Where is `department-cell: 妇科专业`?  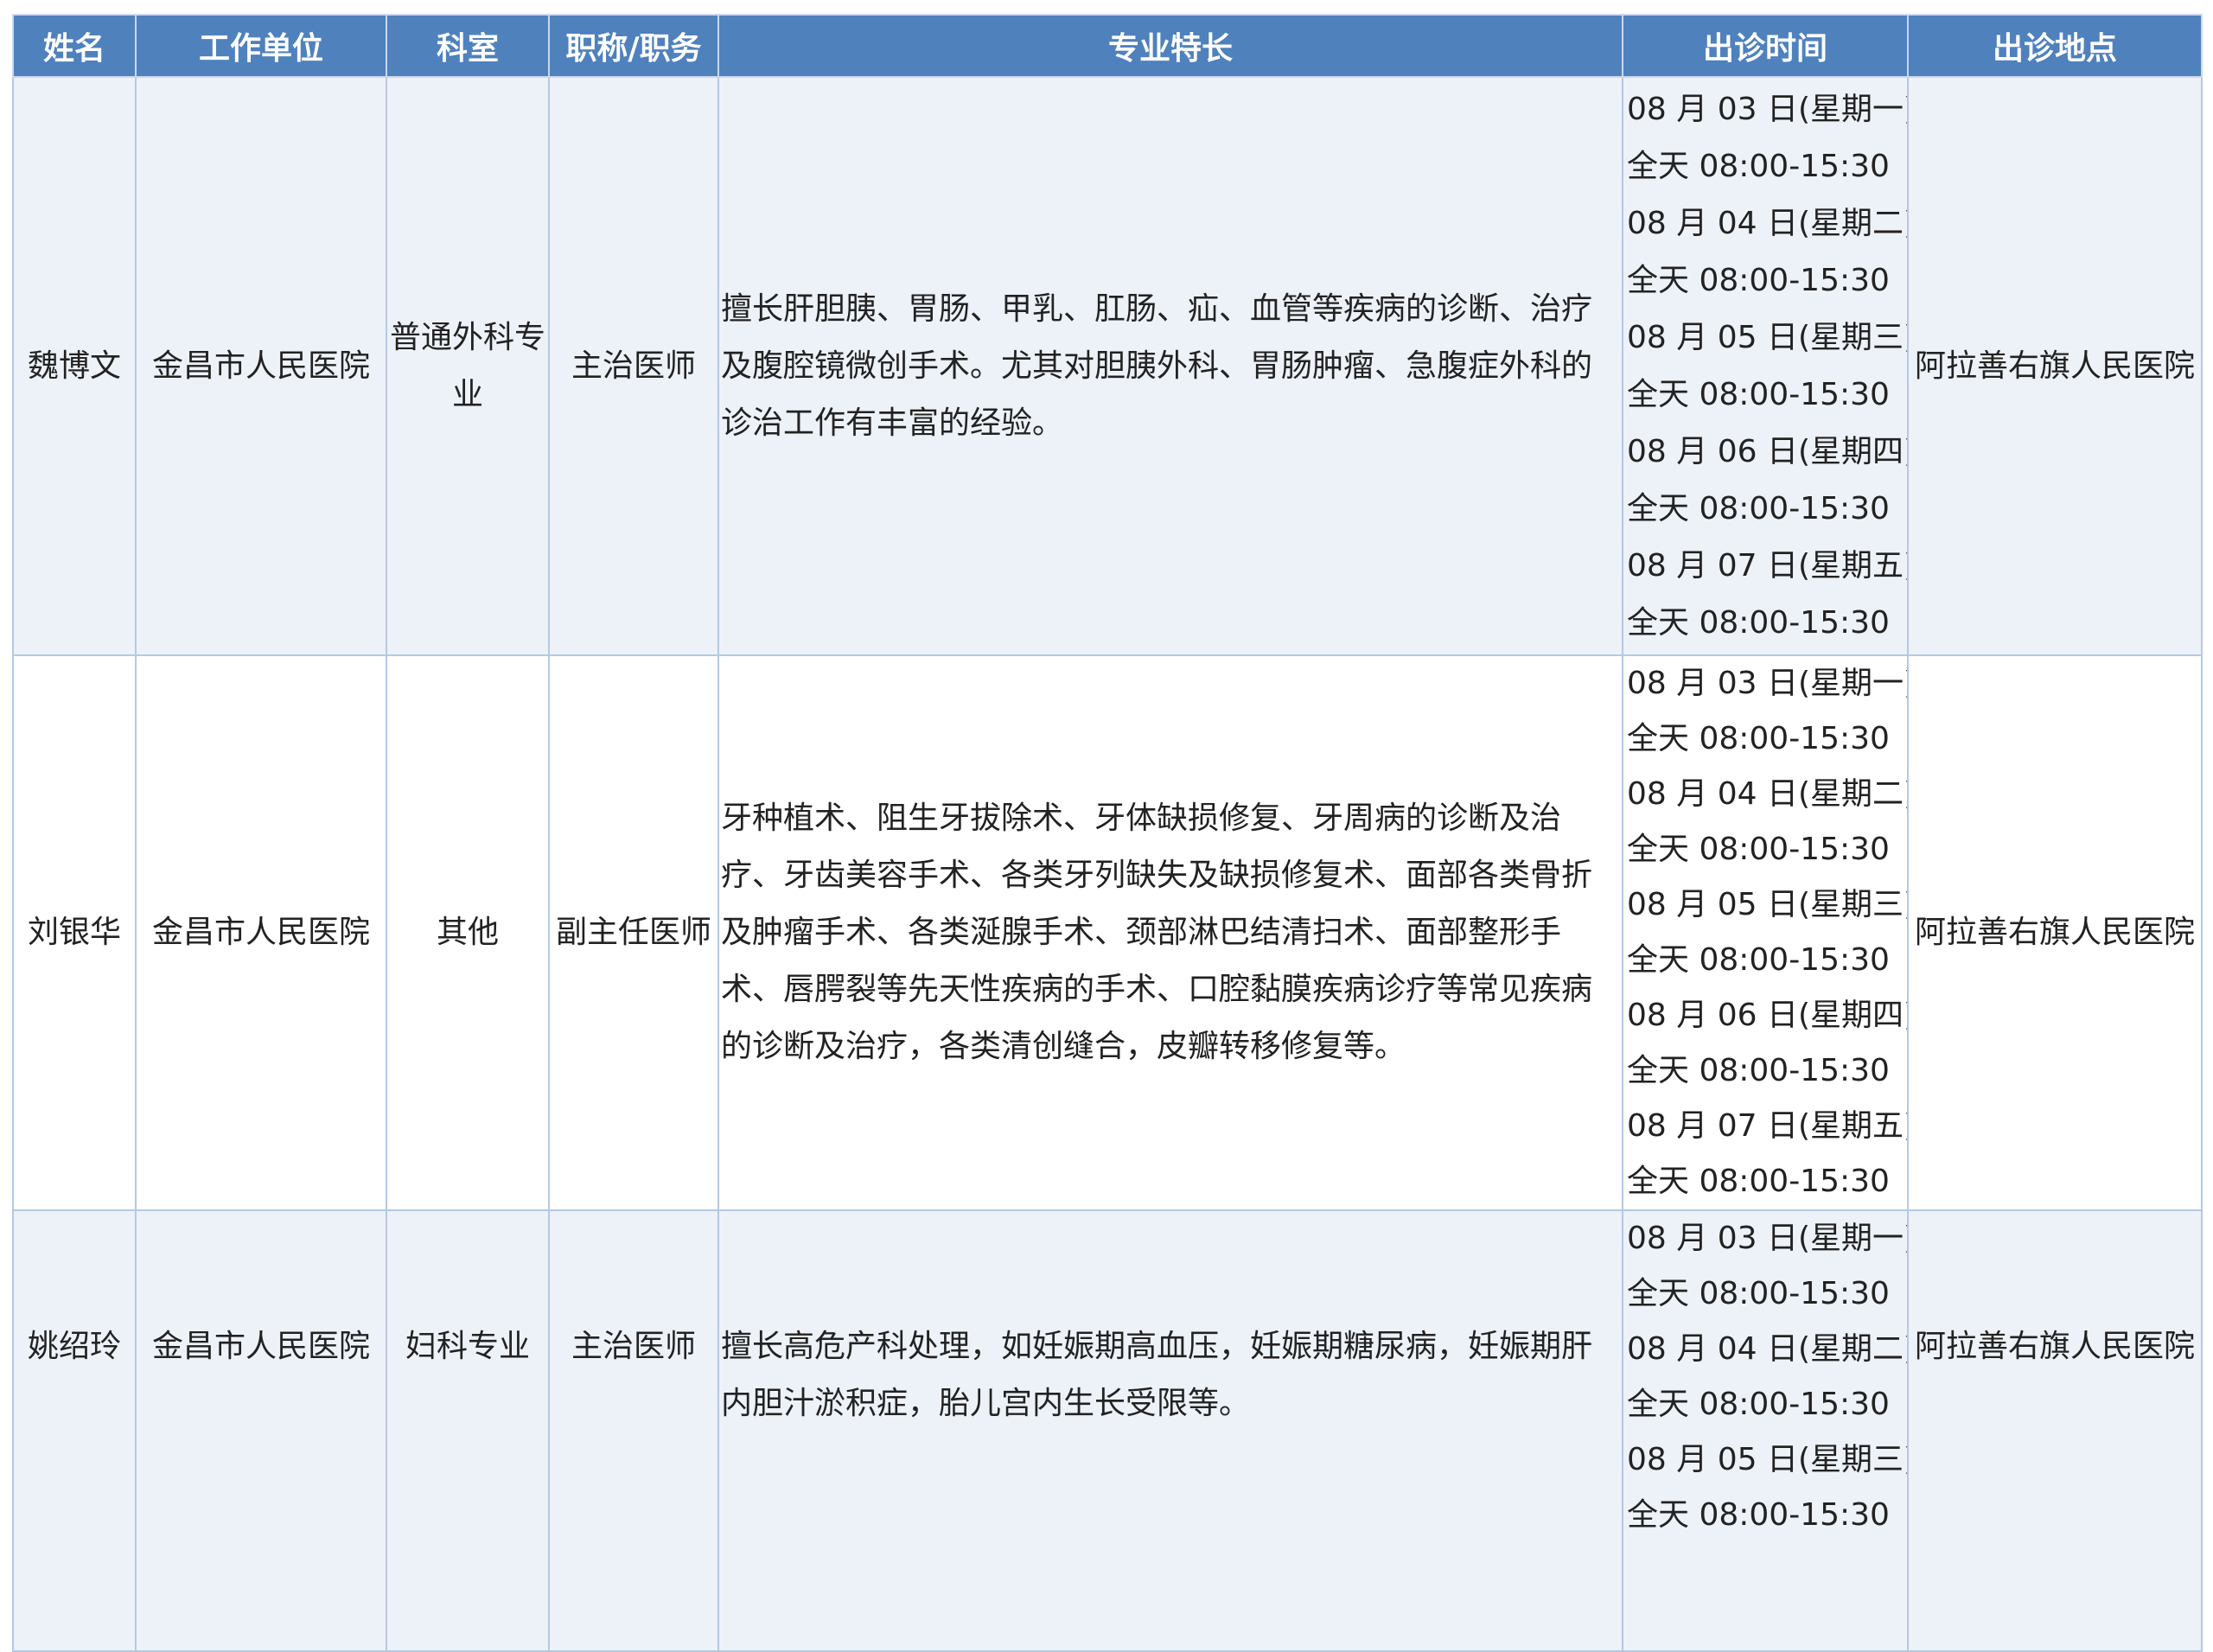 department-cell: 妇科专业 is located at coordinates (468, 1430).